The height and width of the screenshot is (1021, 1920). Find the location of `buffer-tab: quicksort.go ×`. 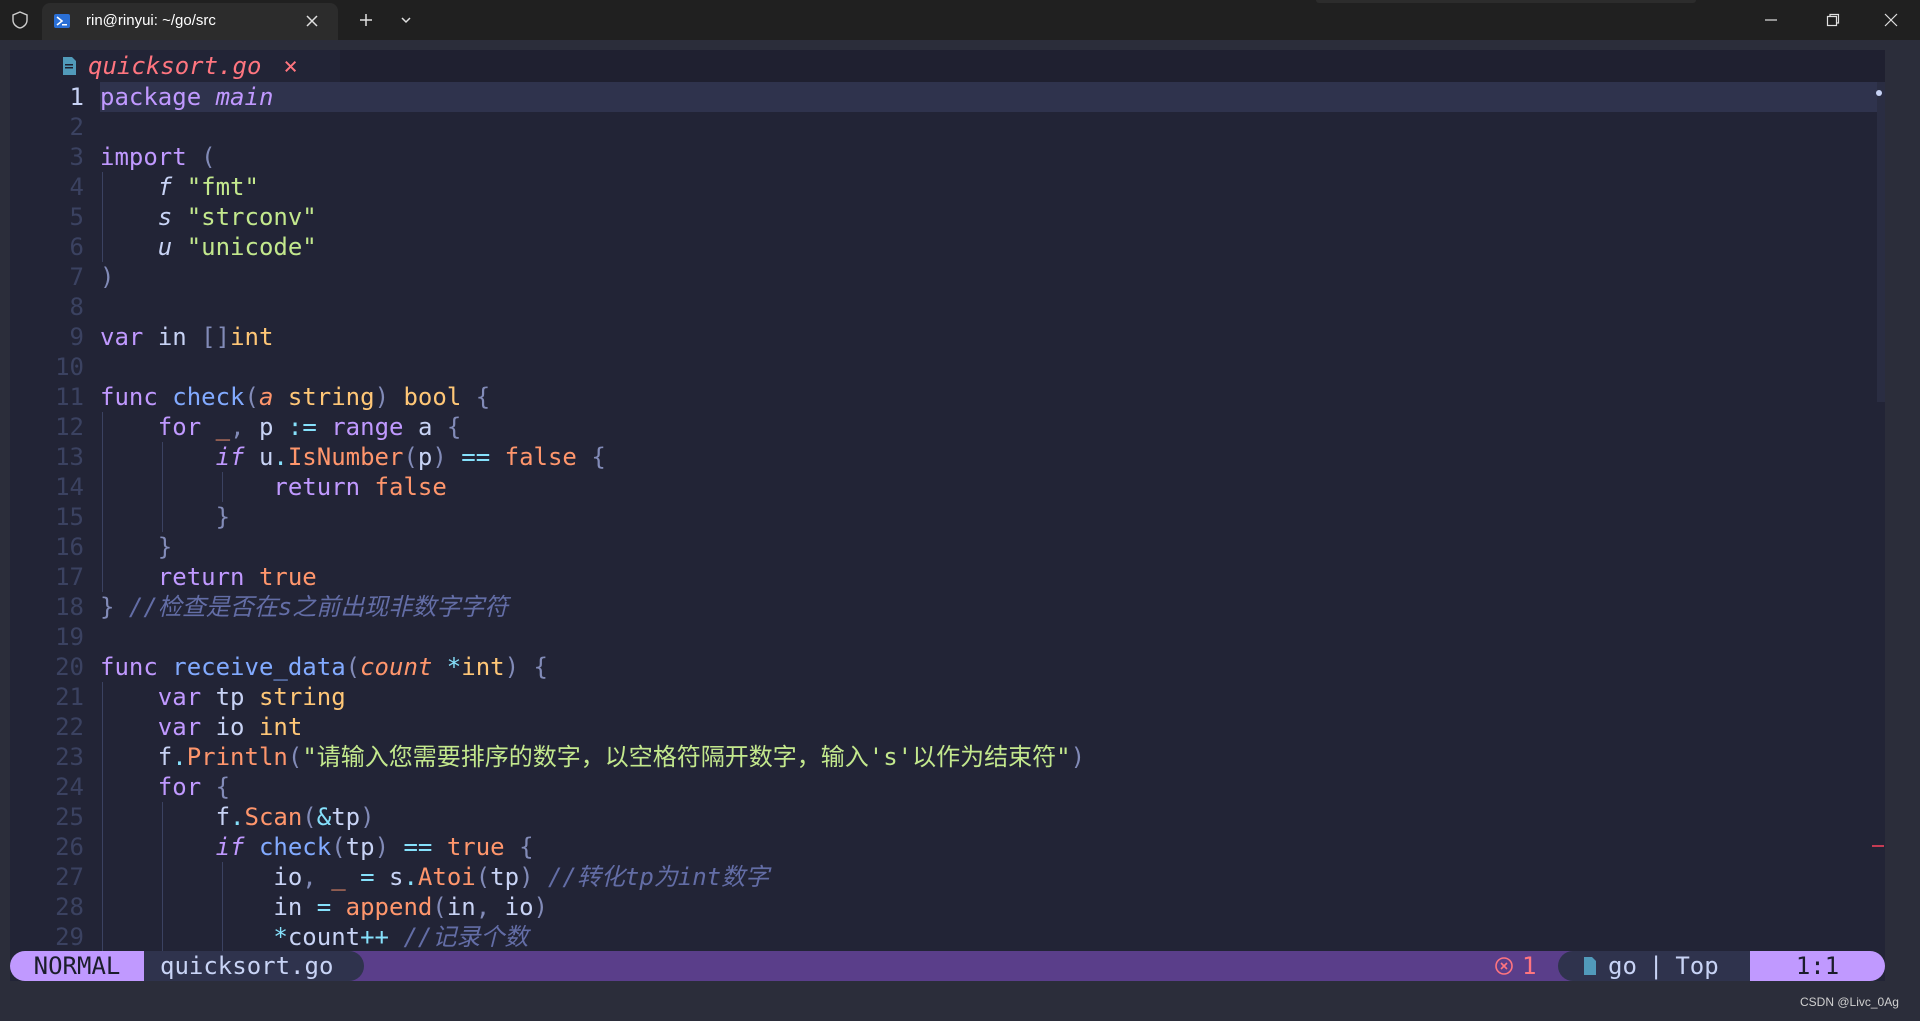

buffer-tab: quicksort.go × is located at coordinates (179, 66).